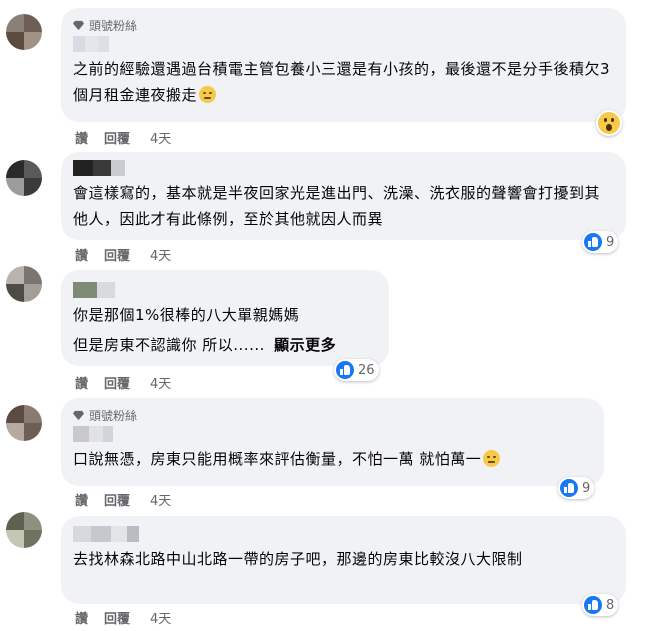  I want to click on reaction-badge, so click(609, 123).